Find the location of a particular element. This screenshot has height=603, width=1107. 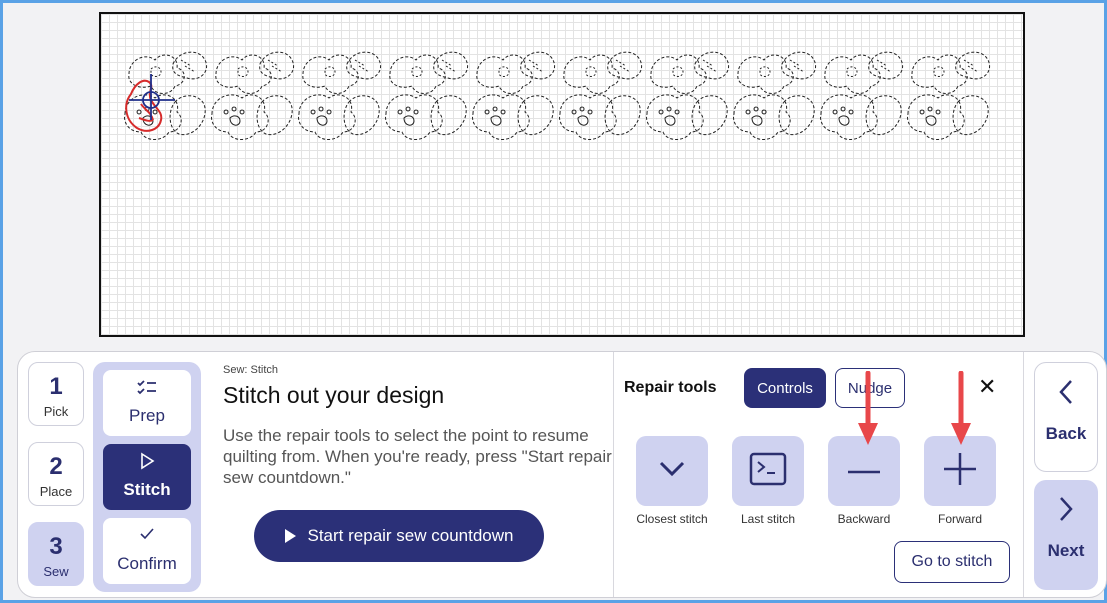

check-icon is located at coordinates (147, 537).